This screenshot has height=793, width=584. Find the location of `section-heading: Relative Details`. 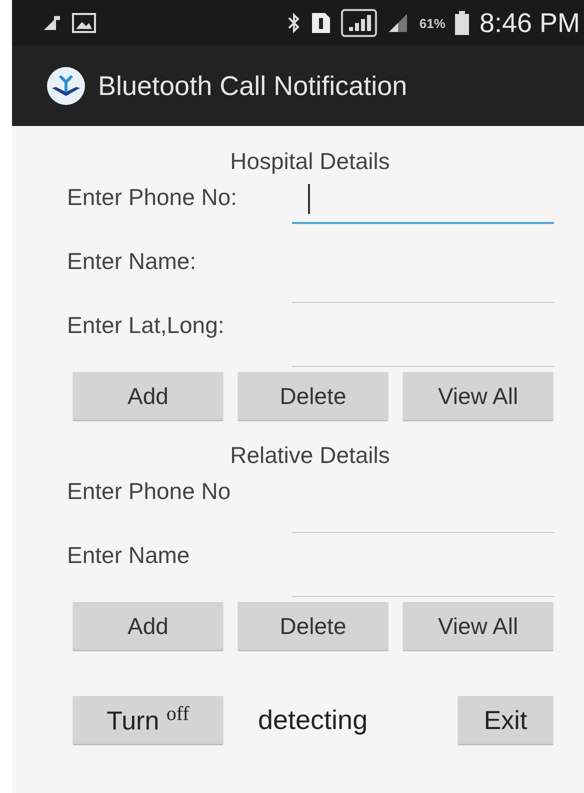

section-heading: Relative Details is located at coordinates (310, 455).